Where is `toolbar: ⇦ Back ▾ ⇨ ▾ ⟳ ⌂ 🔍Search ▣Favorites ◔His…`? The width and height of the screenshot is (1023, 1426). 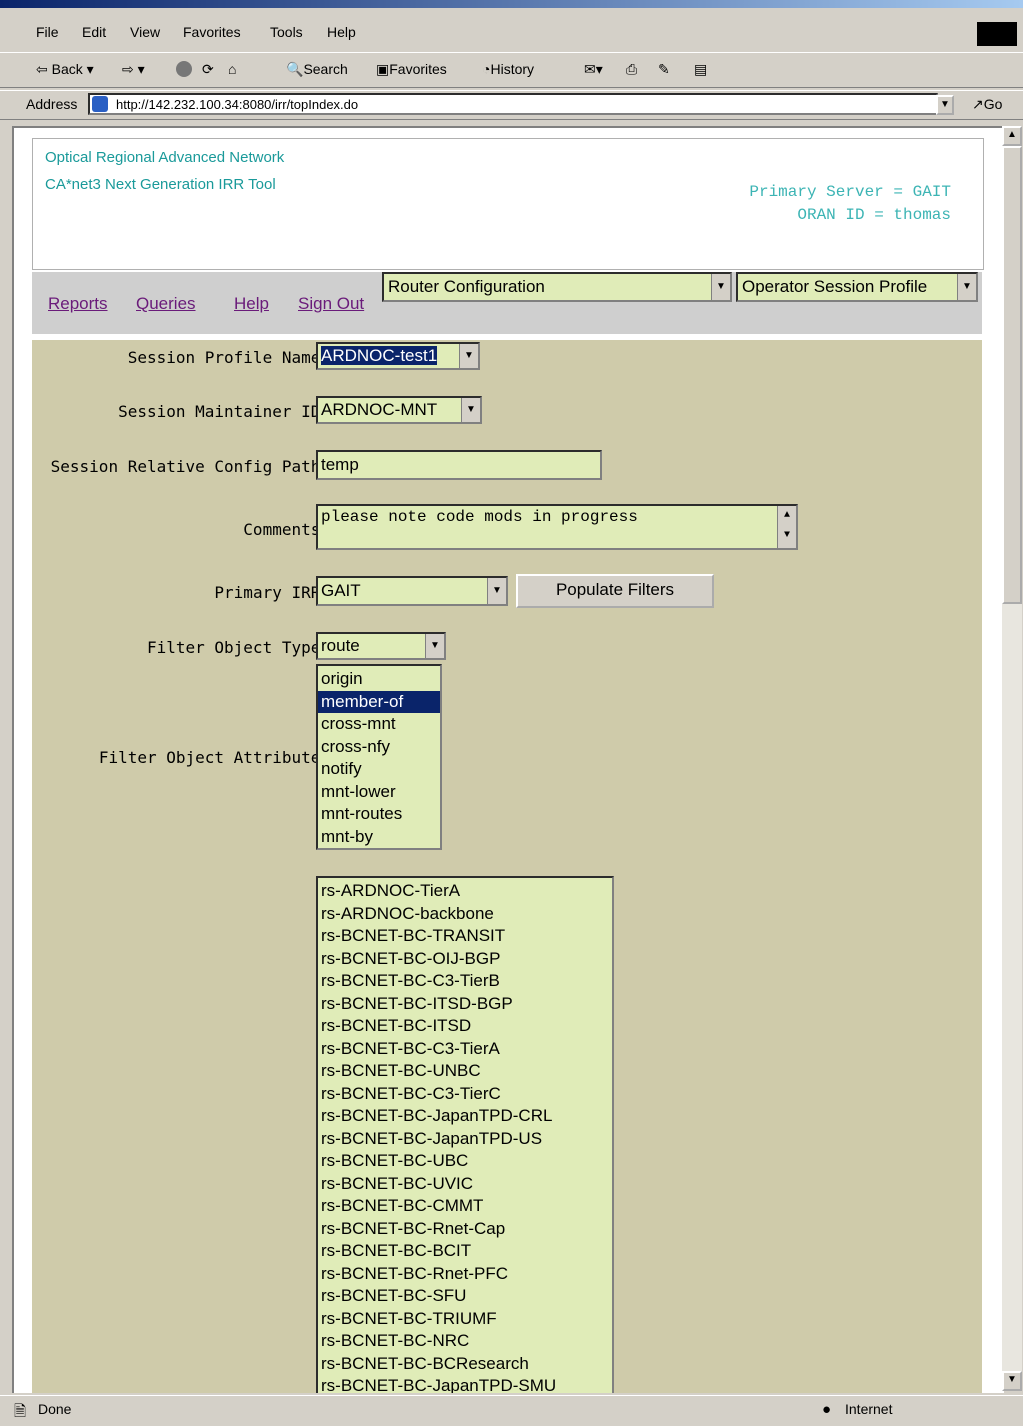 toolbar: ⇦ Back ▾ ⇨ ▾ ⟳ ⌂ 🔍Search ▣Favorites ◔His… is located at coordinates (511, 70).